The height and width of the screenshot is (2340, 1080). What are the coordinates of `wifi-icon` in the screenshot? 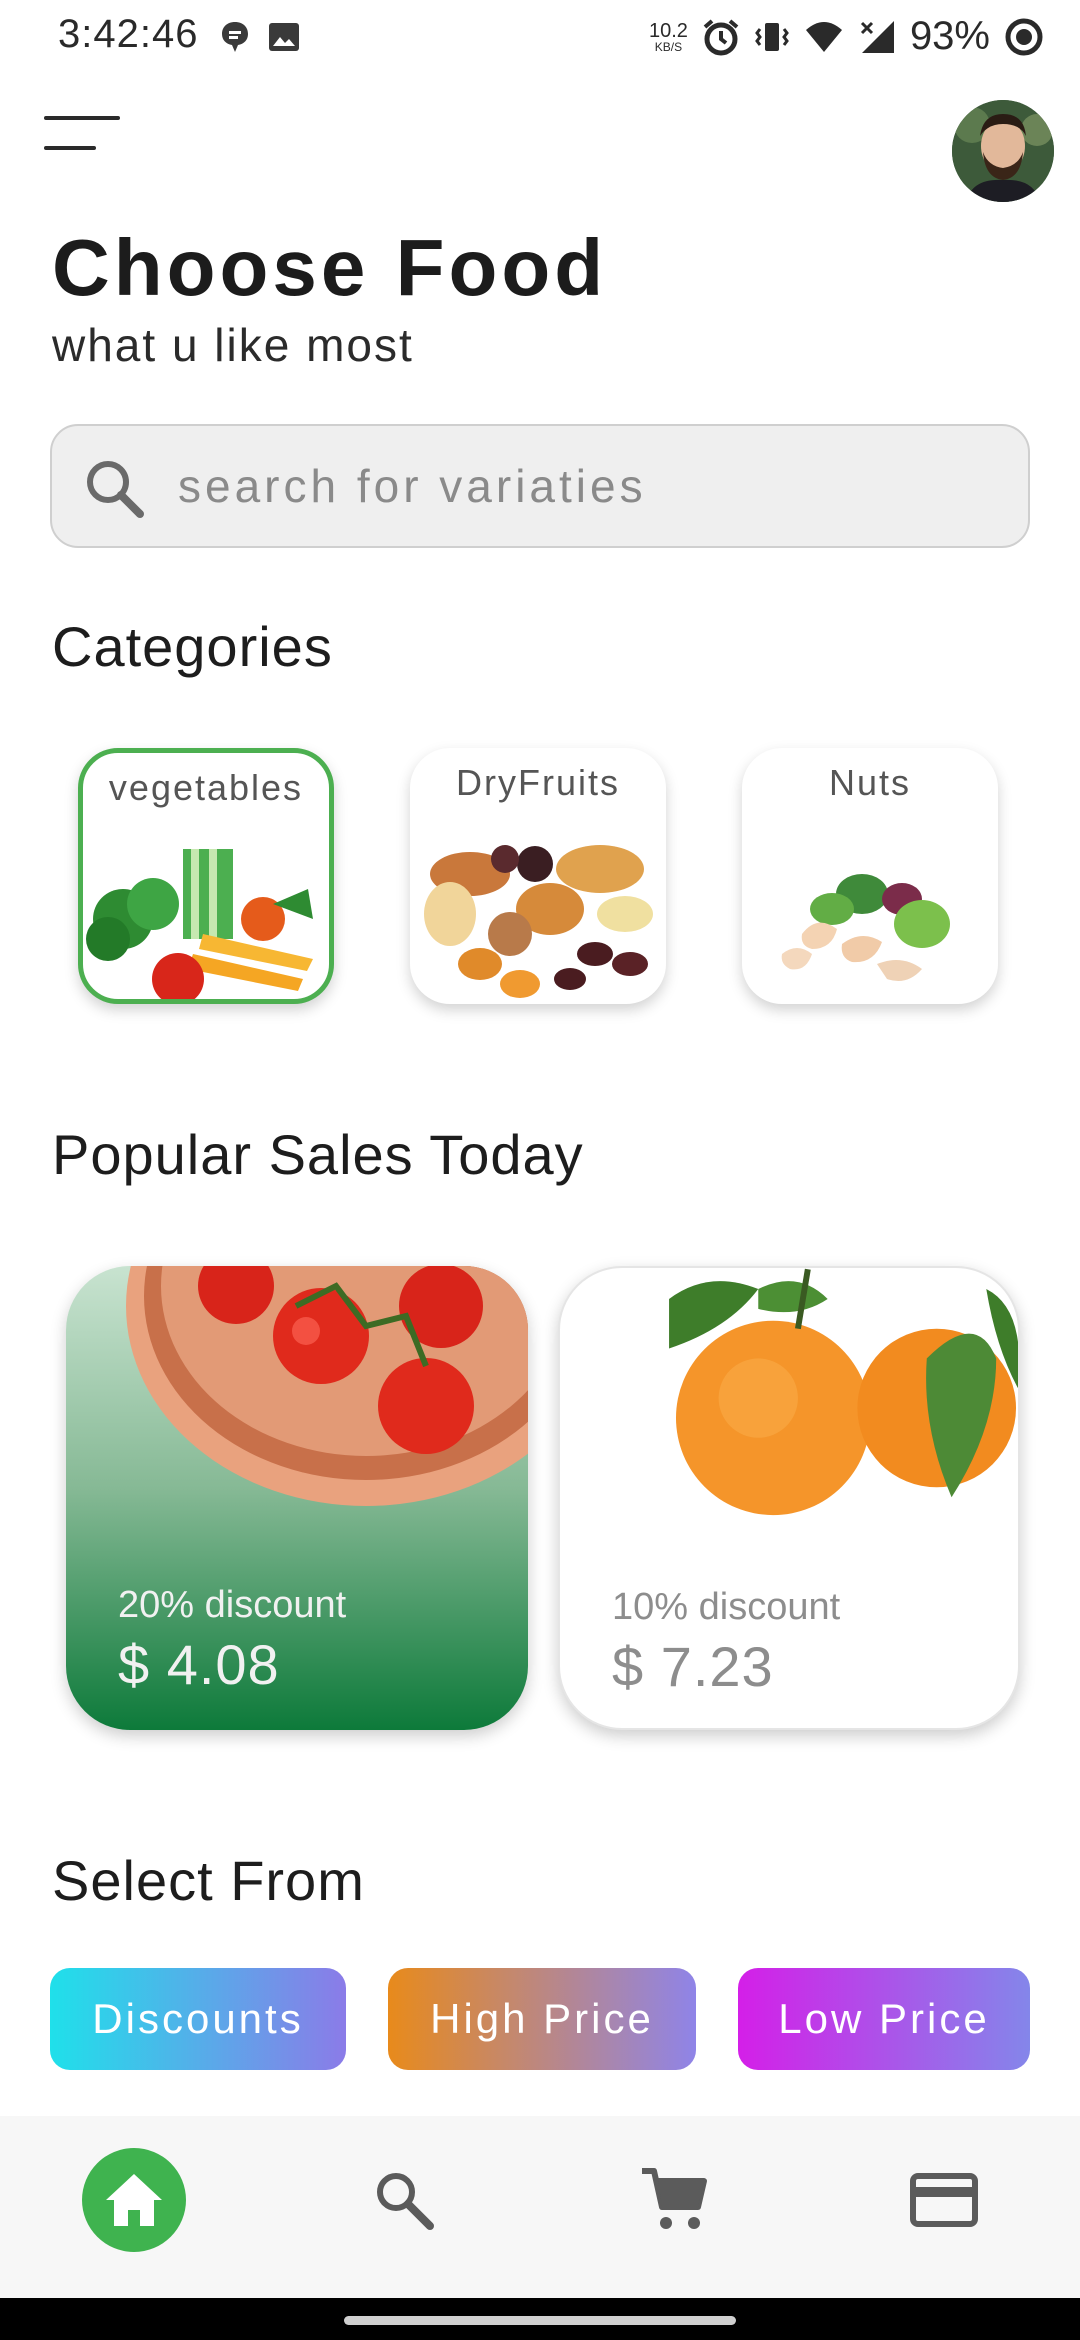 It's located at (823, 36).